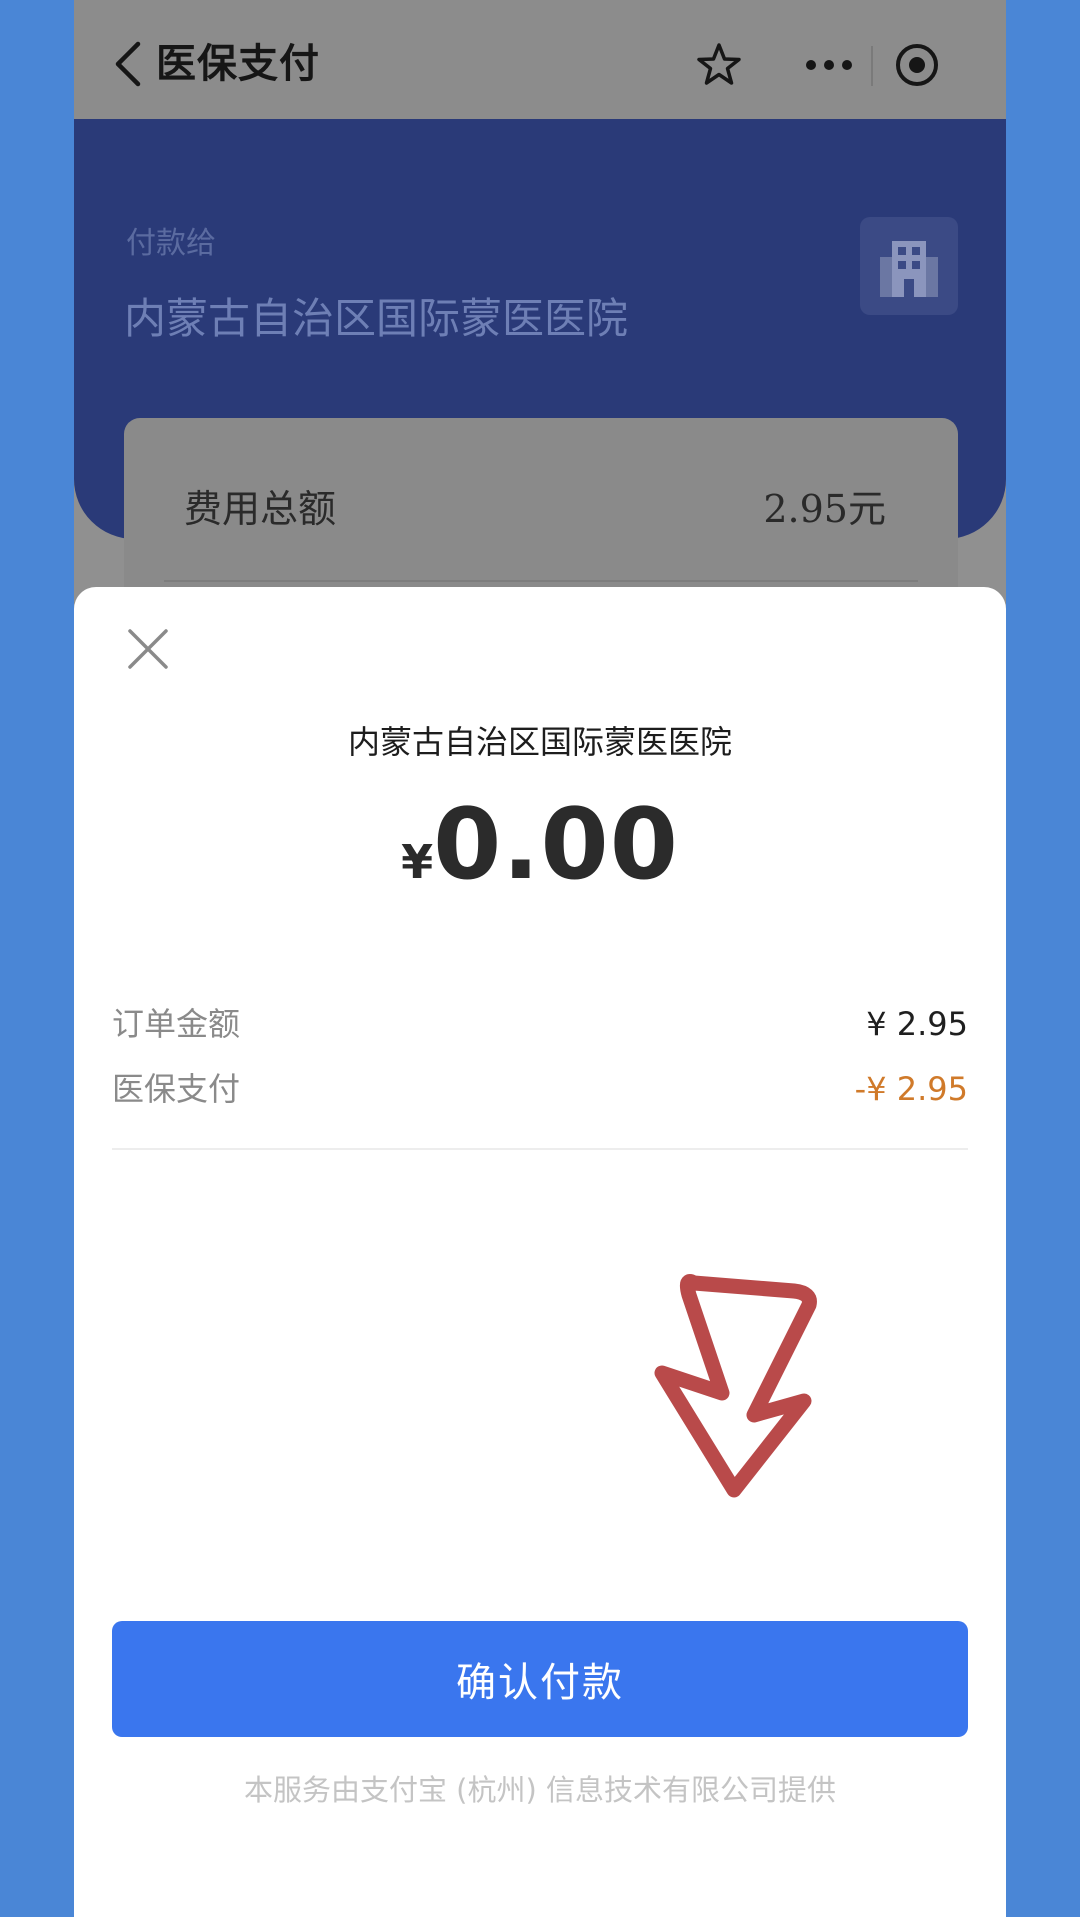 The height and width of the screenshot is (1917, 1080). I want to click on insurance-payment-row: 医保支付 -¥ 2.95, so click(540, 1089).